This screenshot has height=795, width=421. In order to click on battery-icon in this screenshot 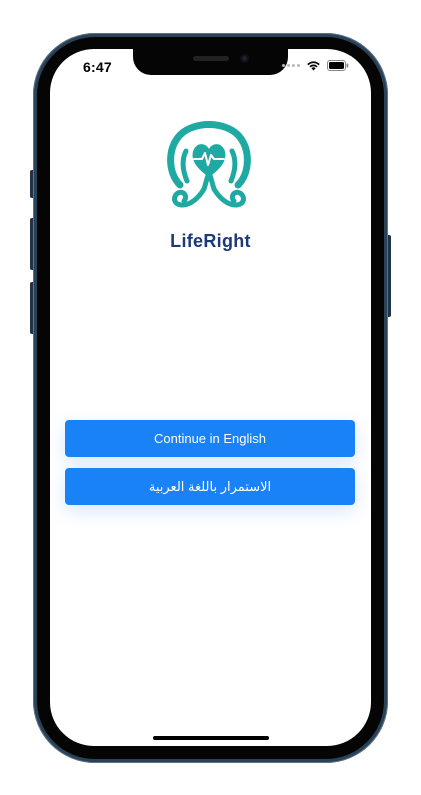, I will do `click(338, 65)`.